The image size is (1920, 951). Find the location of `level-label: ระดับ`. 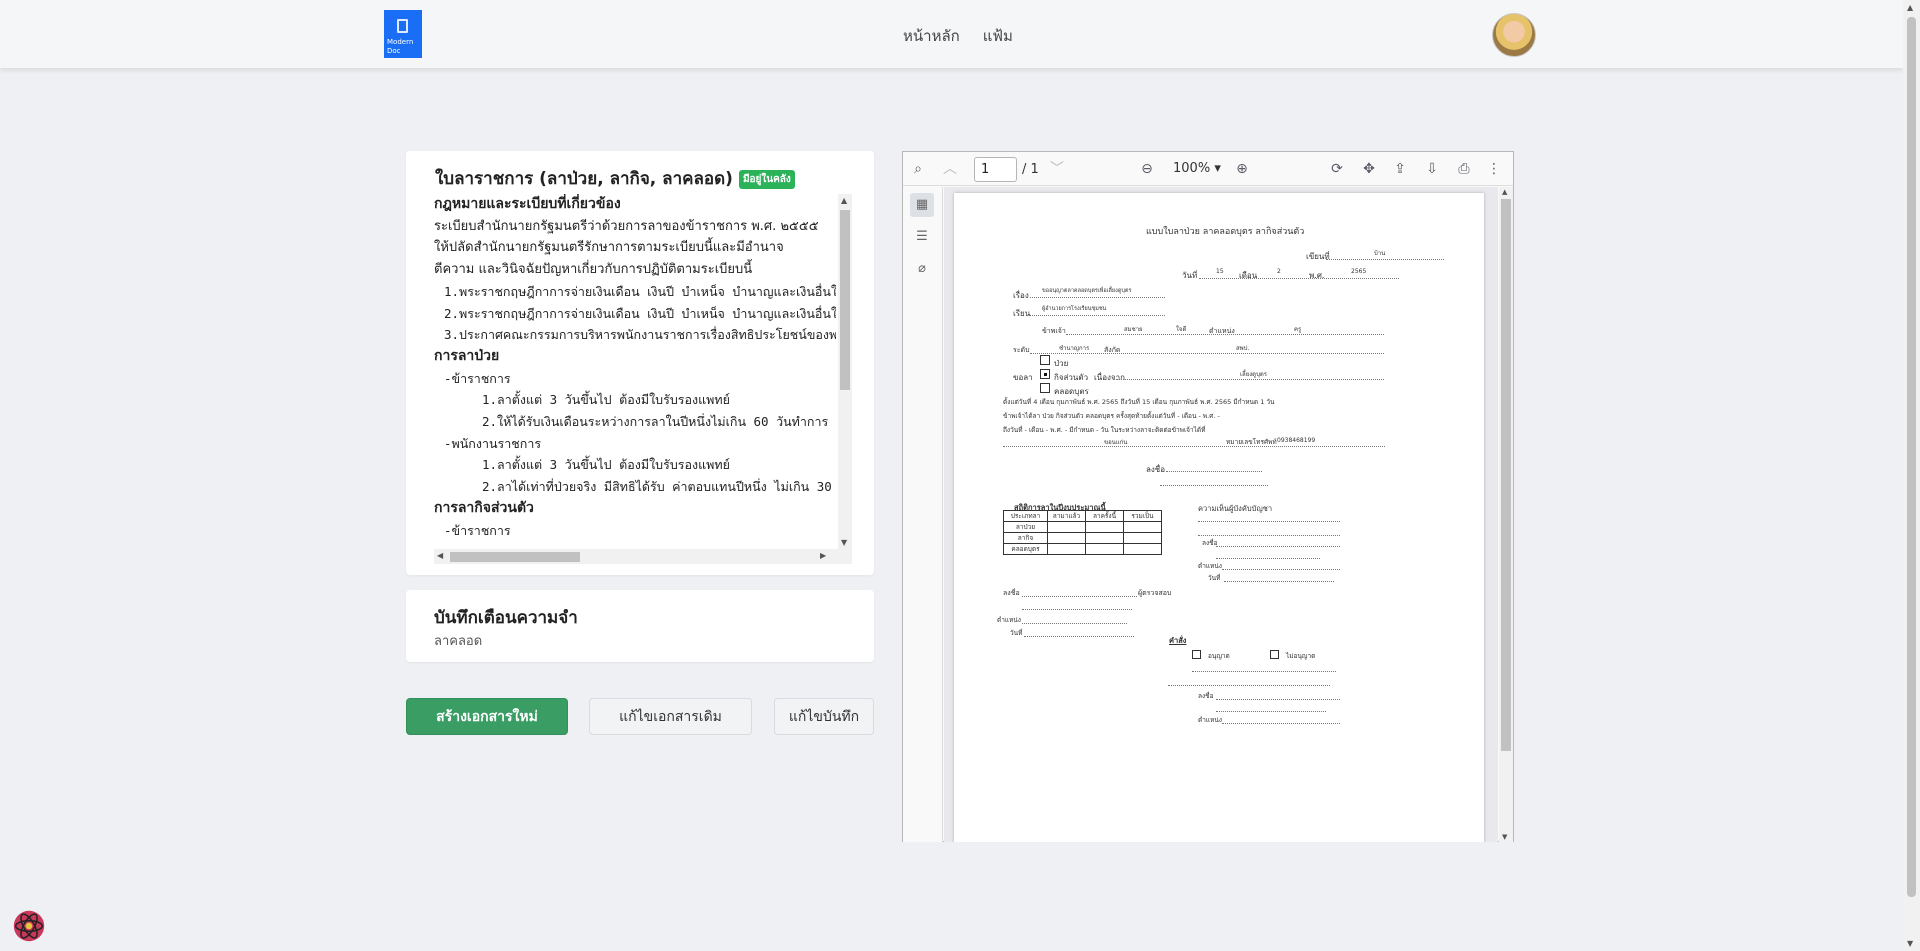

level-label: ระดับ is located at coordinates (1021, 350).